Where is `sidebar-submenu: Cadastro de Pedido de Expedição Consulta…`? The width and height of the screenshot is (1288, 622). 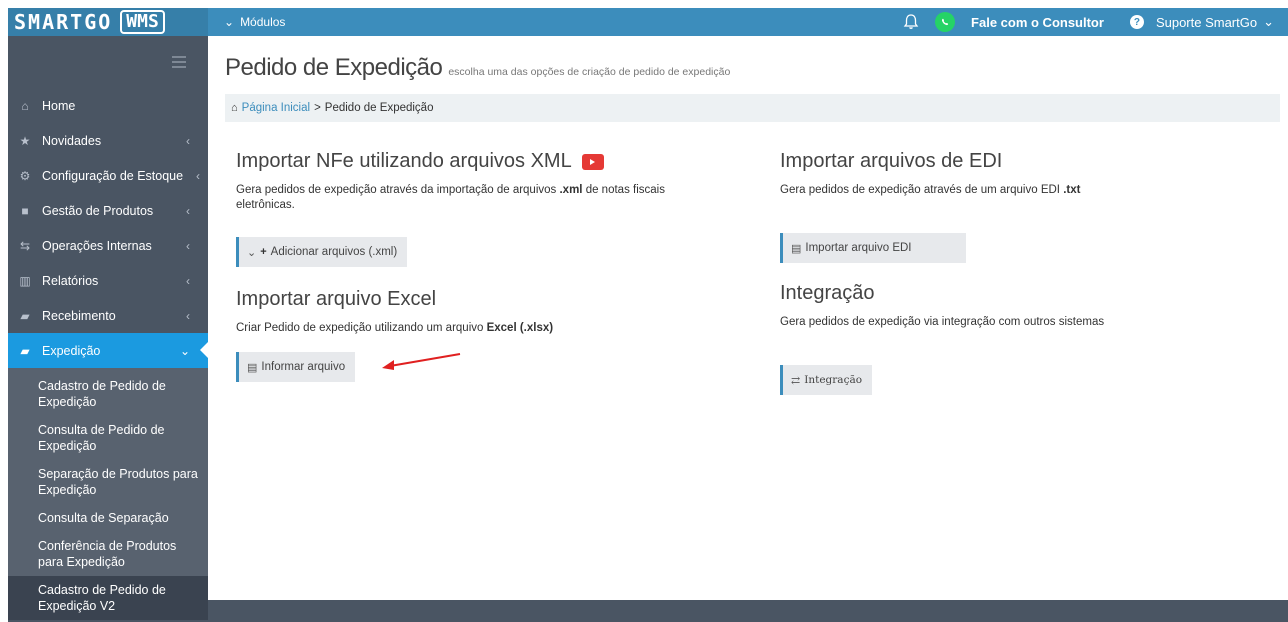
sidebar-submenu: Cadastro de Pedido de Expedição Consulta… is located at coordinates (108, 494).